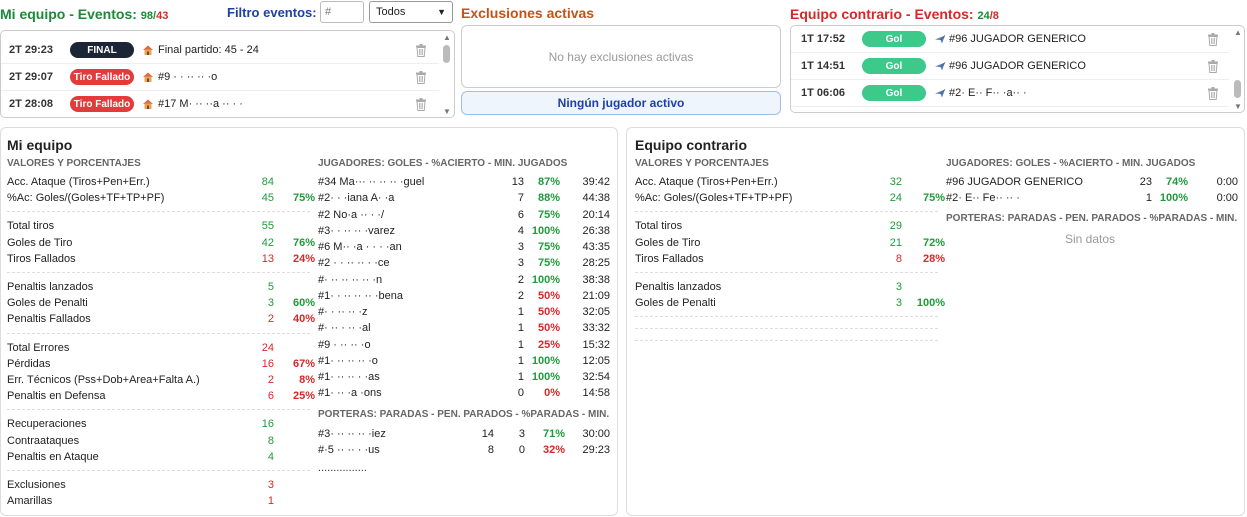 This screenshot has height=517, width=1247. I want to click on goalkeeper-row: #·5 ·· ·· · ·us 8 0 32% 29:23, so click(465, 452).